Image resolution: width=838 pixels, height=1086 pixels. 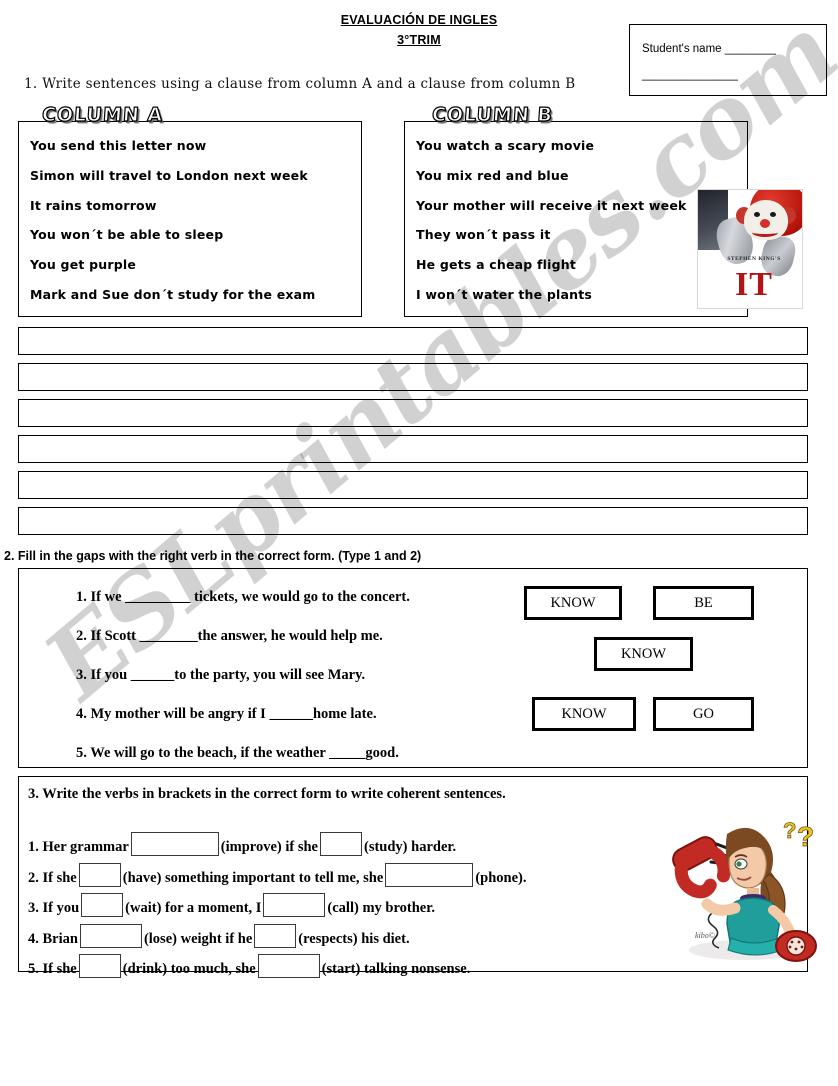 I want to click on list-item: You won´t be able to sleep, so click(x=127, y=235).